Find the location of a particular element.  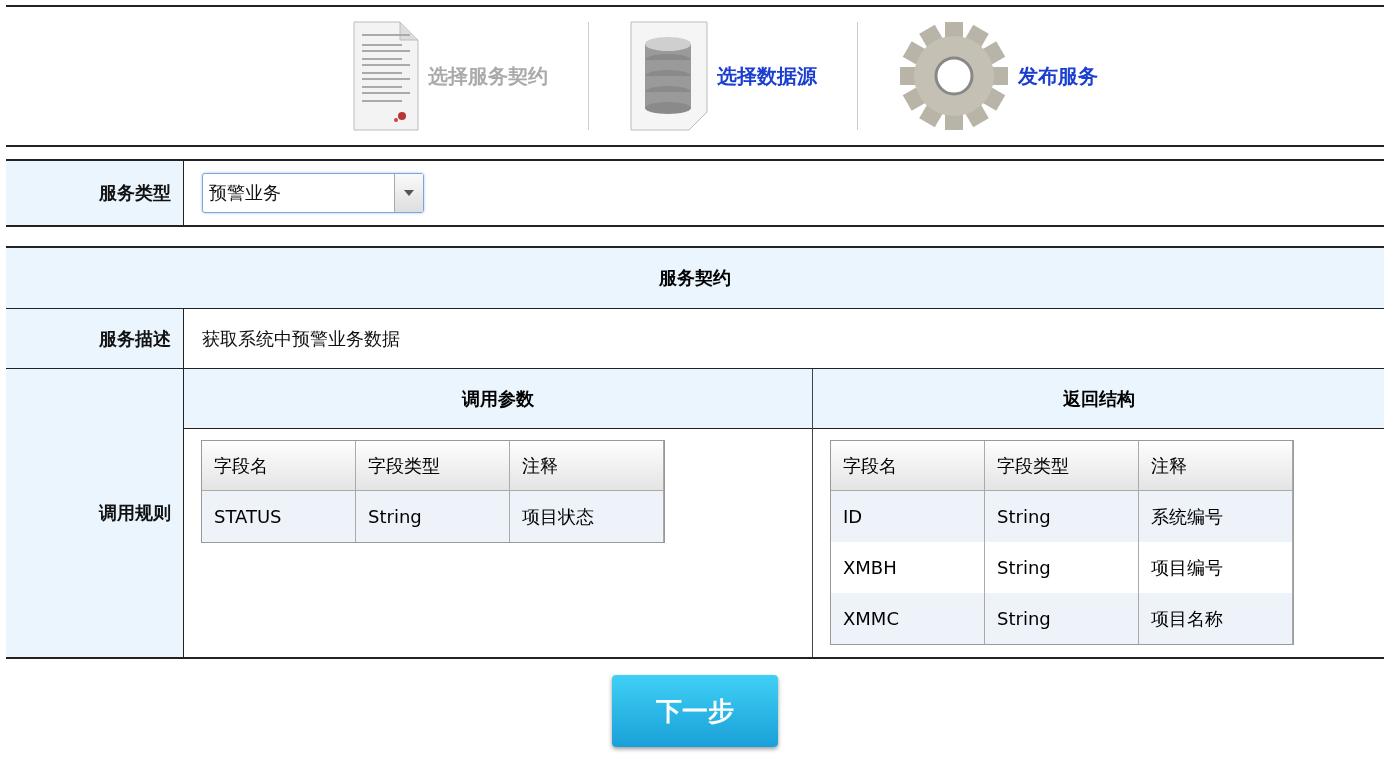

service-type-select: 预警业务 is located at coordinates (313, 193).